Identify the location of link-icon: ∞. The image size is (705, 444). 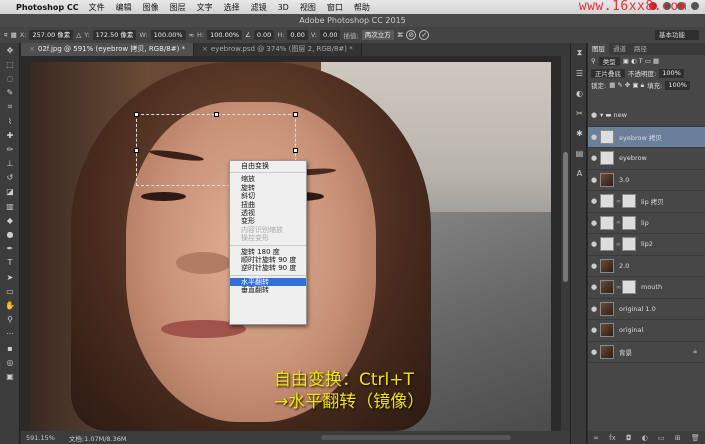
(191, 35).